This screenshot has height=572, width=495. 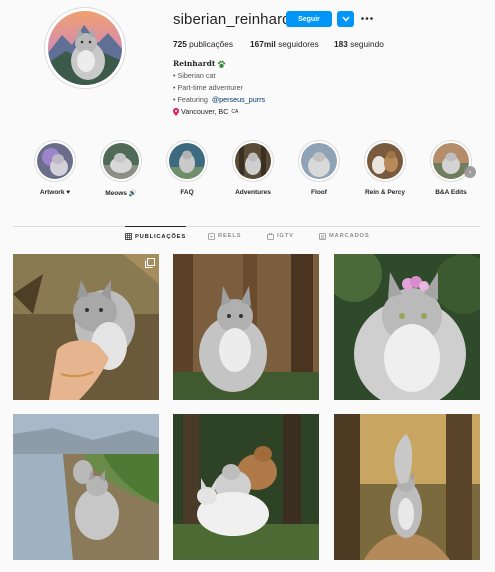 I want to click on avatar, so click(x=85, y=48).